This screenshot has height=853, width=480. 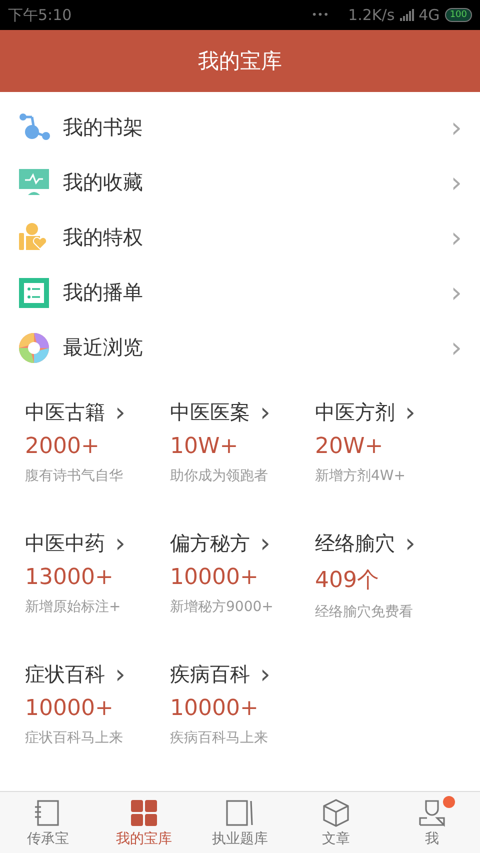 I want to click on category-count: 20W+, so click(x=349, y=446).